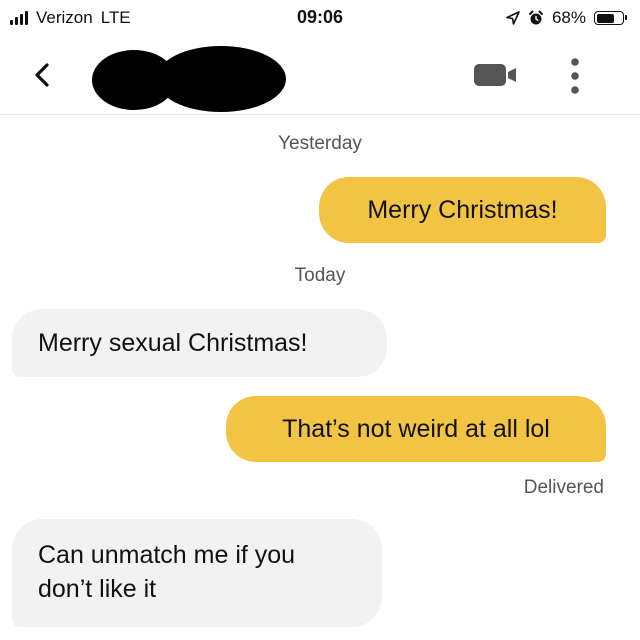 The width and height of the screenshot is (640, 640). I want to click on chat-header, so click(320, 77).